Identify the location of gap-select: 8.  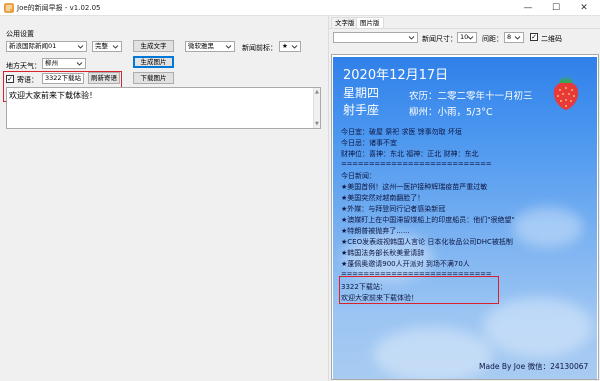
(514, 37).